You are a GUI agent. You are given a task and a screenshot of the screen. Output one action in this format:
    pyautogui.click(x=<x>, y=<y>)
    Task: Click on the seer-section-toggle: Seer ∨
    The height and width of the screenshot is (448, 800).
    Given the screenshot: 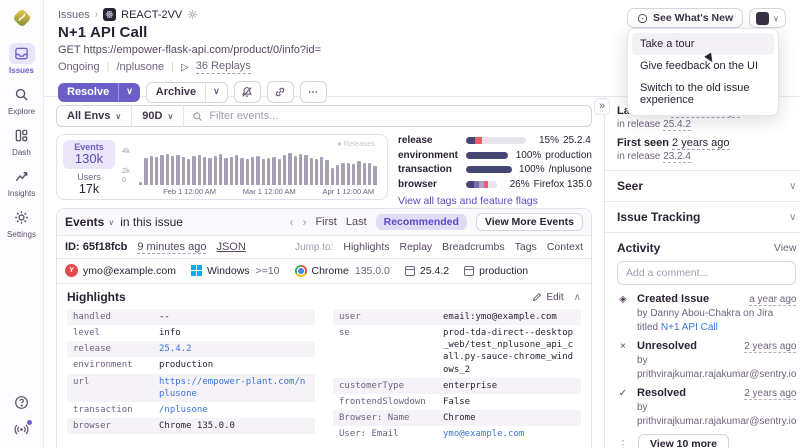 What is the action you would take?
    pyautogui.click(x=706, y=186)
    